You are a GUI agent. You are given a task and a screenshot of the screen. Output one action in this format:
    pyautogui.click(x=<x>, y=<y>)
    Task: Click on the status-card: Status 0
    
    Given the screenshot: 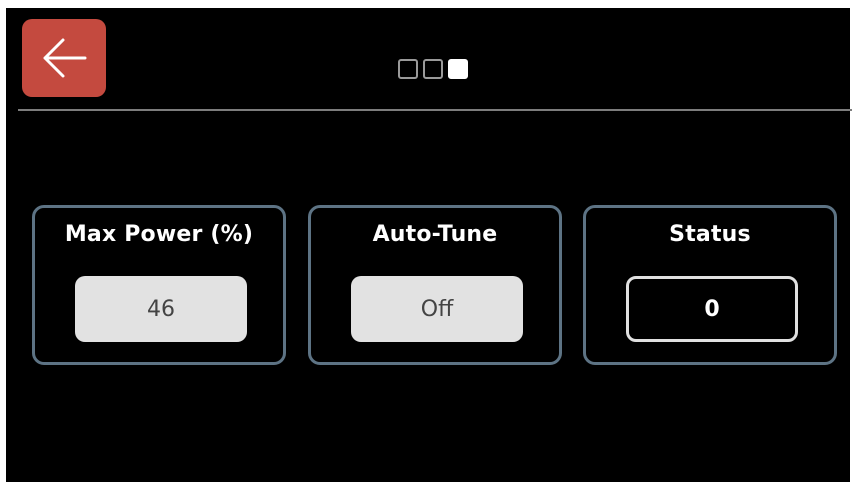 What is the action you would take?
    pyautogui.click(x=710, y=285)
    